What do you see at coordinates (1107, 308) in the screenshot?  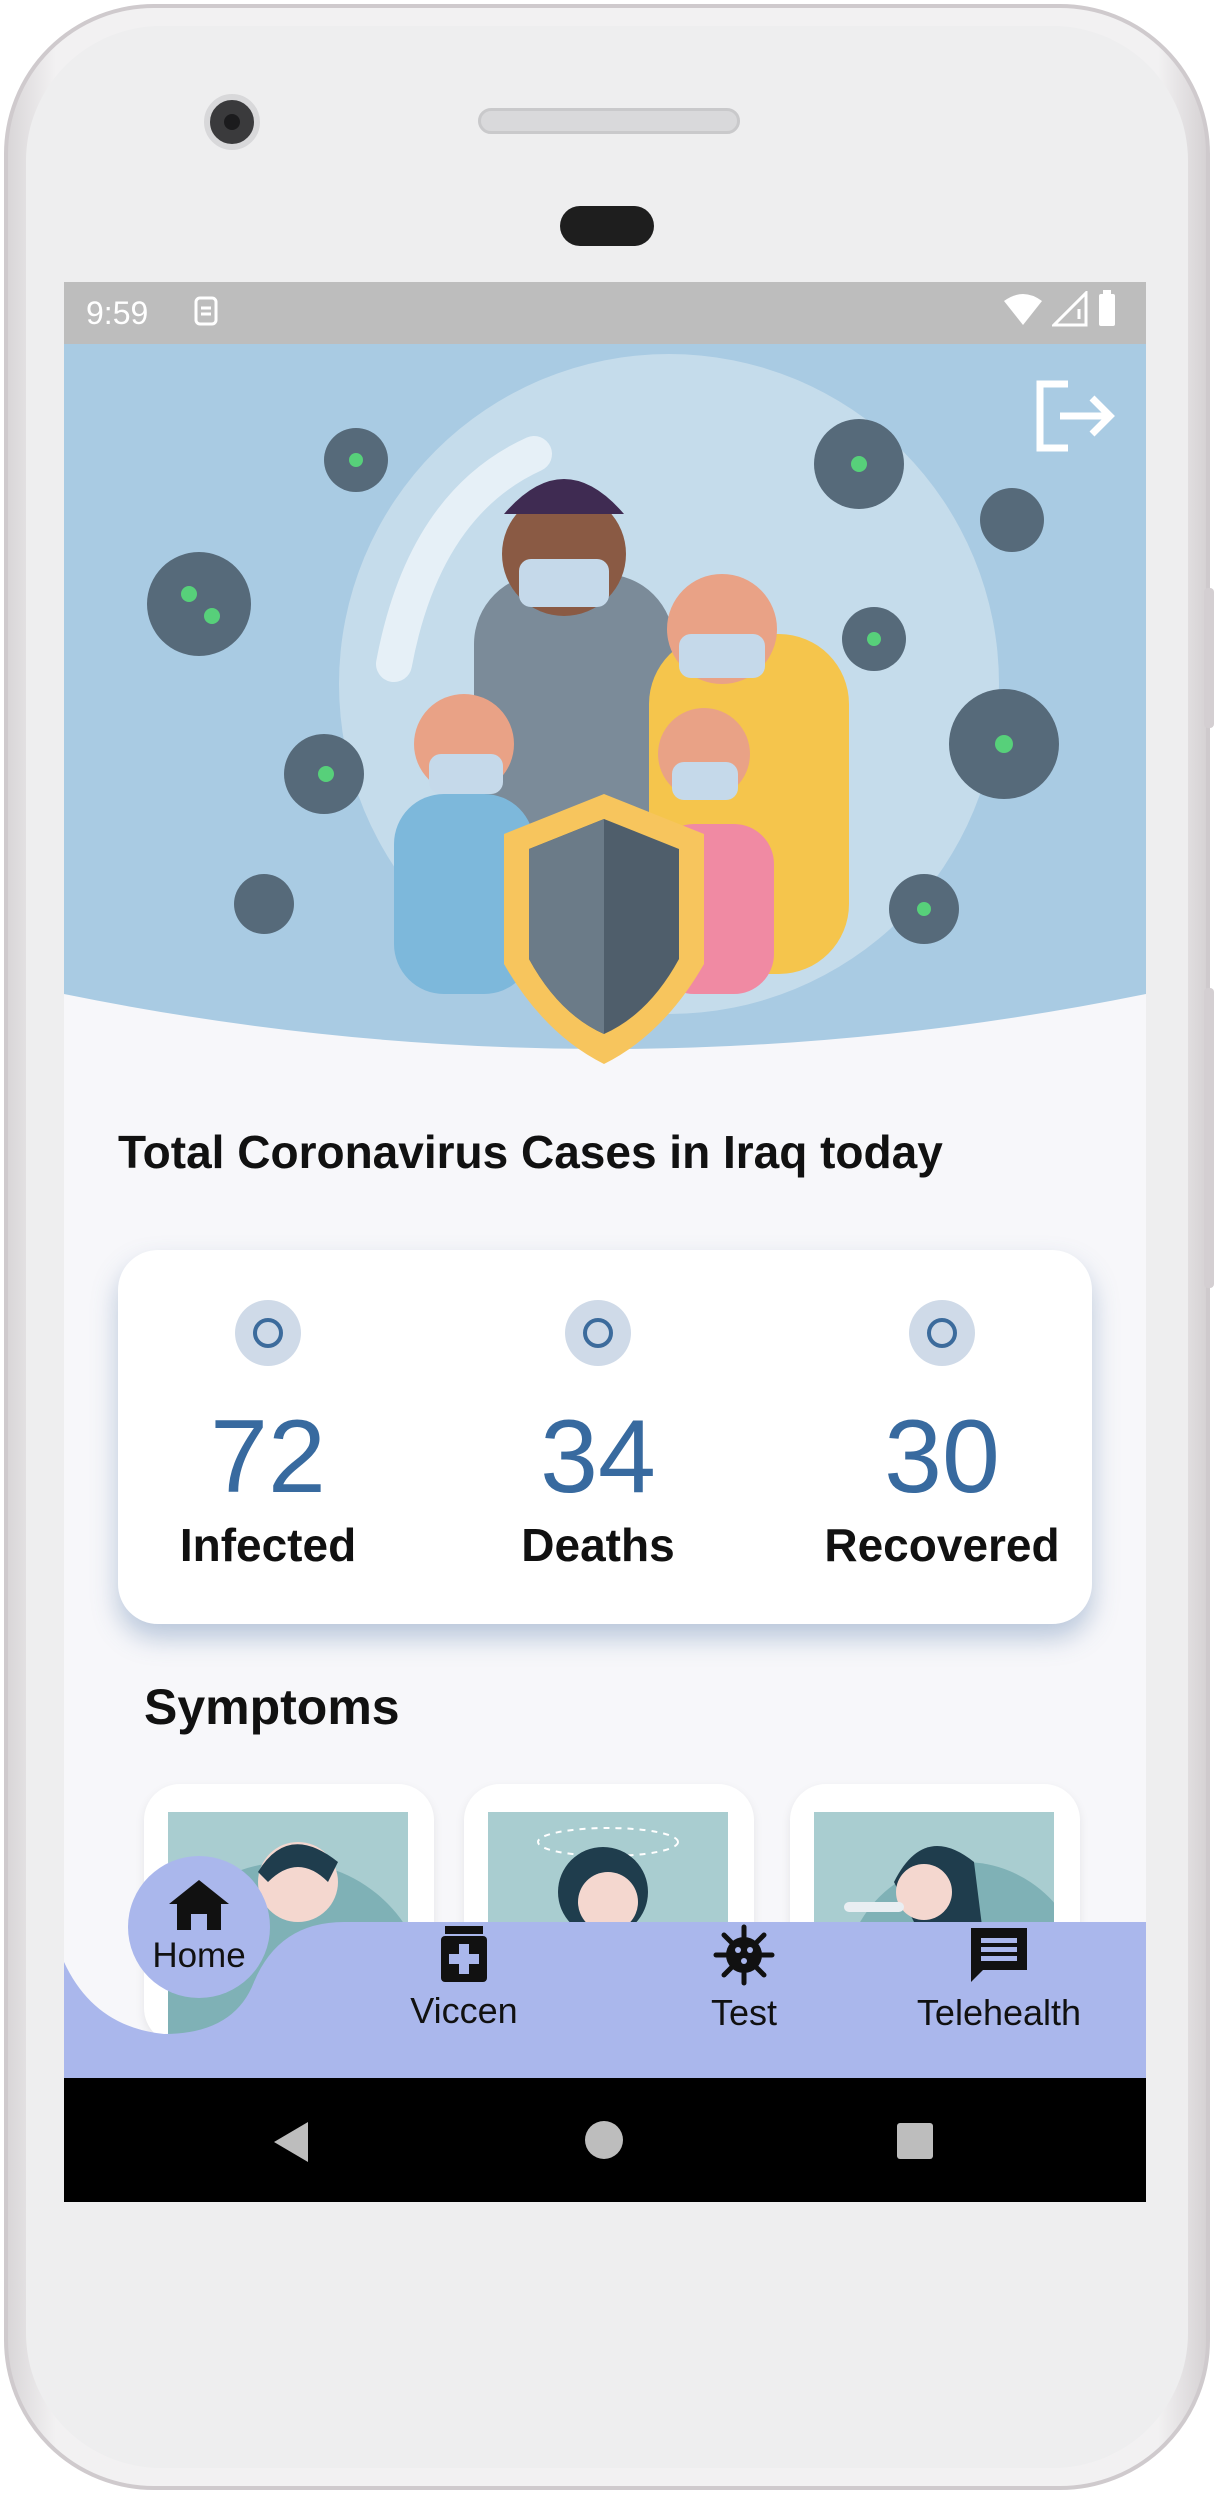 I see `battery-icon` at bounding box center [1107, 308].